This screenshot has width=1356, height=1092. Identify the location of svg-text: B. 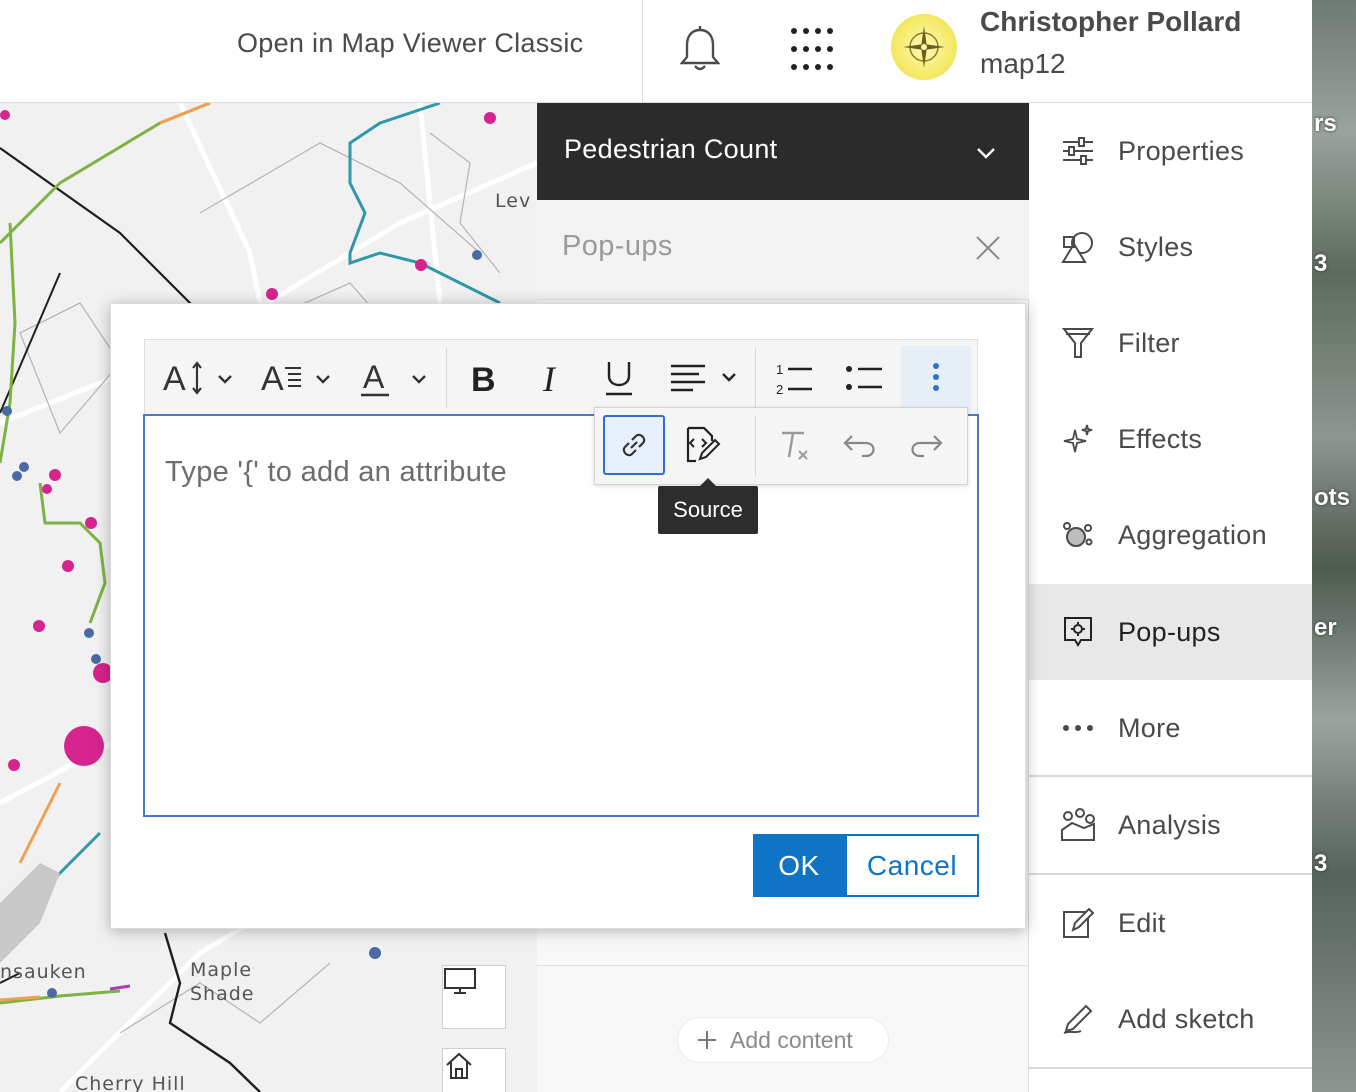
(483, 378).